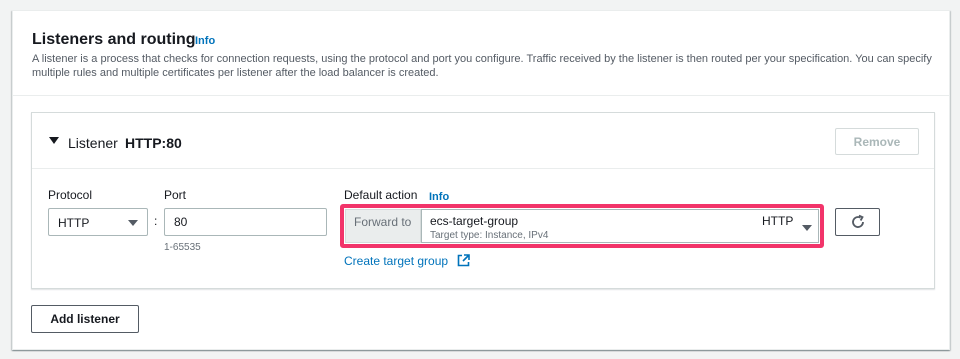 The height and width of the screenshot is (359, 960). Describe the element at coordinates (175, 195) in the screenshot. I see `port-label: Port` at that location.